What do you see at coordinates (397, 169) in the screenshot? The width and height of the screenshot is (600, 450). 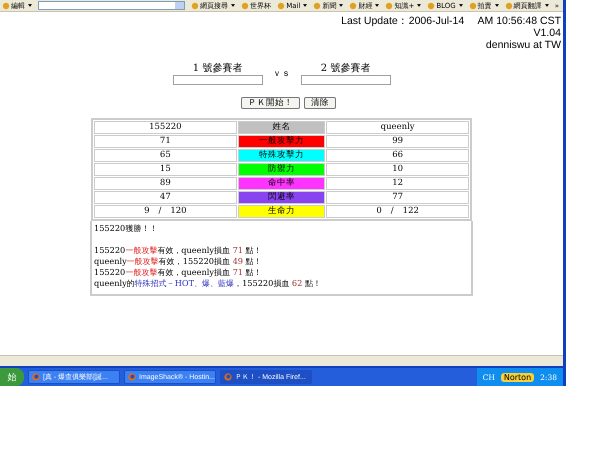 I see `table-cell: 10` at bounding box center [397, 169].